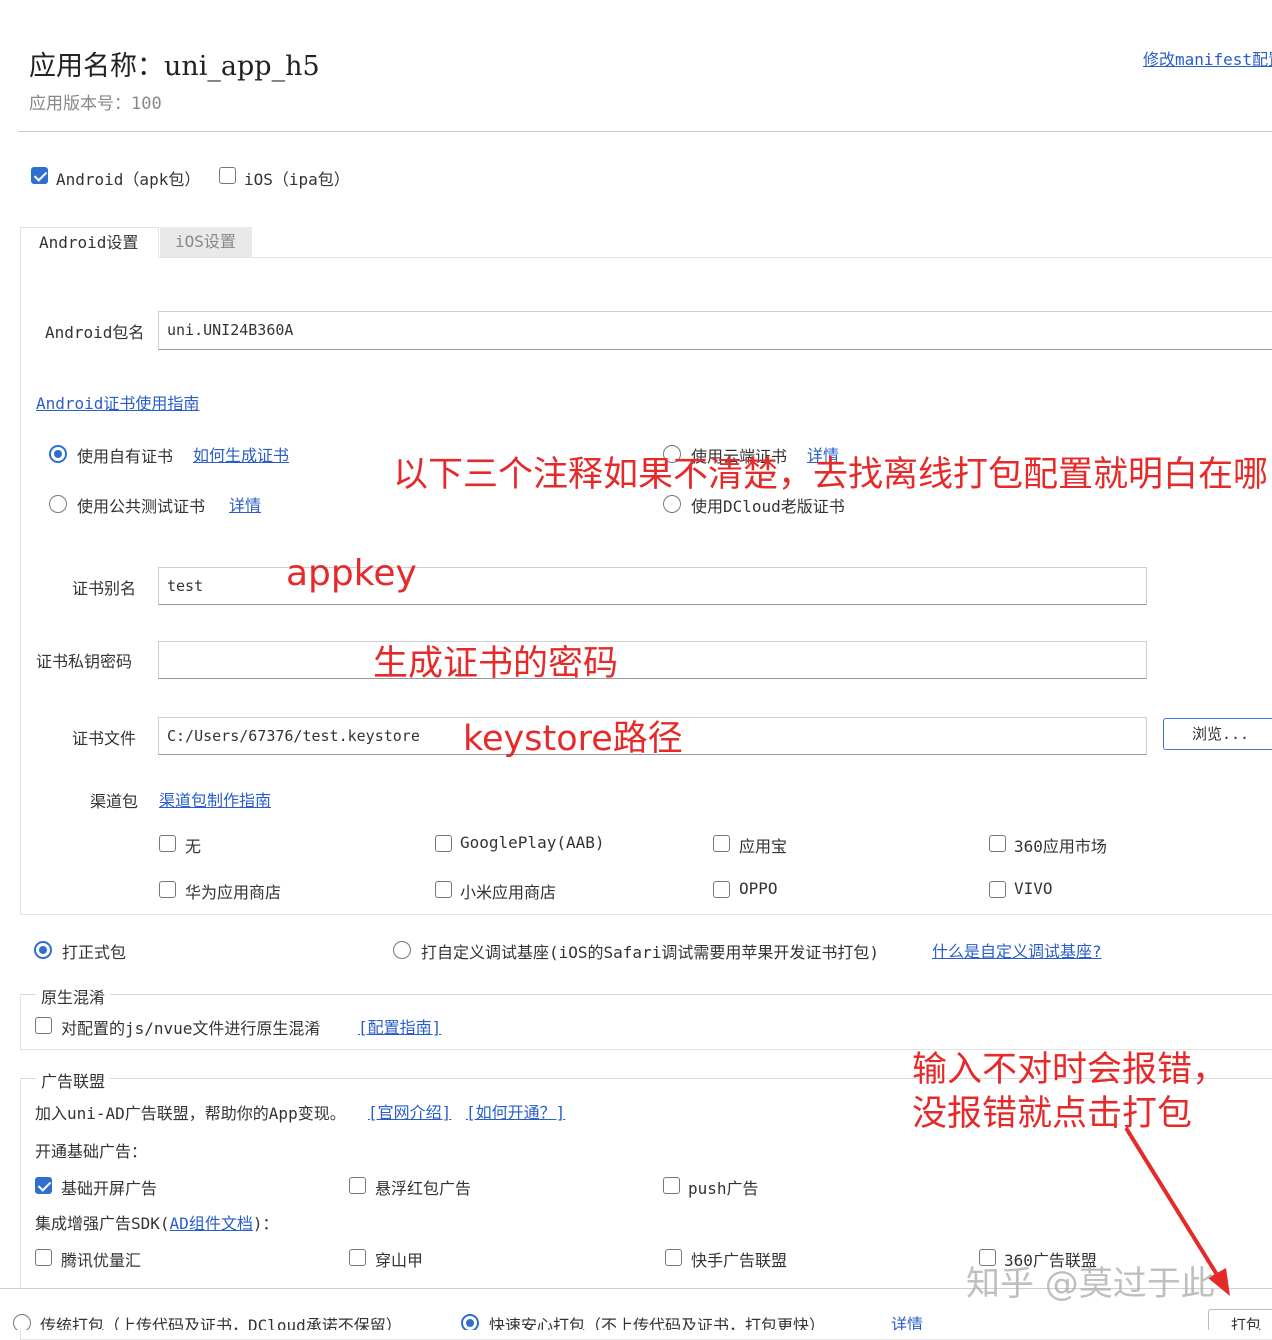  I want to click on annotation-keystore: keystore路径, so click(573, 739).